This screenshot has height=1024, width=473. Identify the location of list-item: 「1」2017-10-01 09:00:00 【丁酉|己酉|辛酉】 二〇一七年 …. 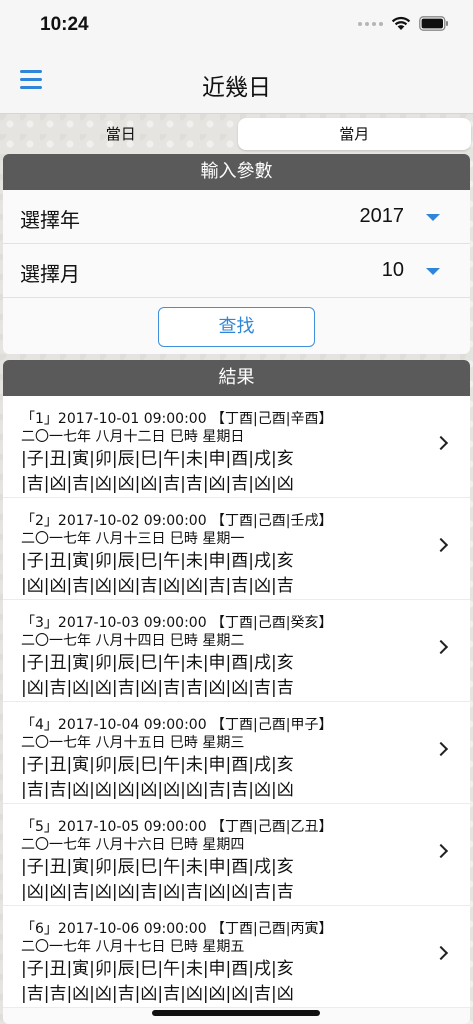
(236, 447).